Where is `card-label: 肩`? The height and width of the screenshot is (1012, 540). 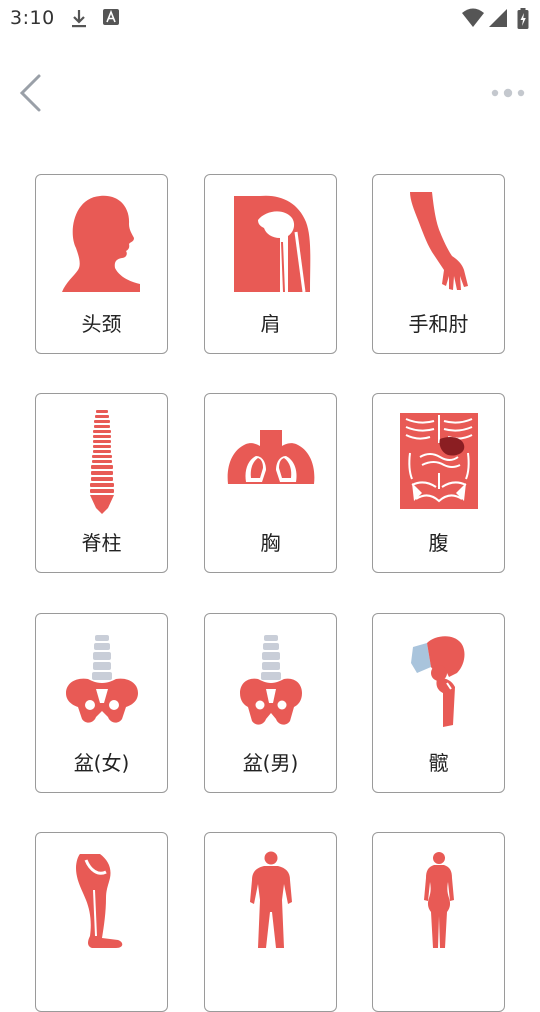 card-label: 肩 is located at coordinates (270, 324).